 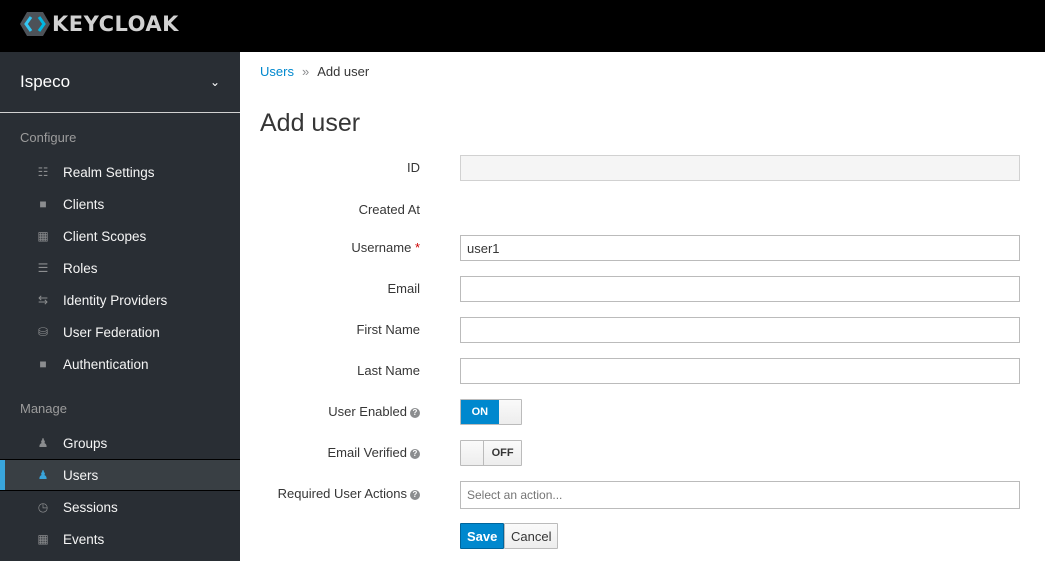 I want to click on username-row: Username *, so click(x=642, y=248).